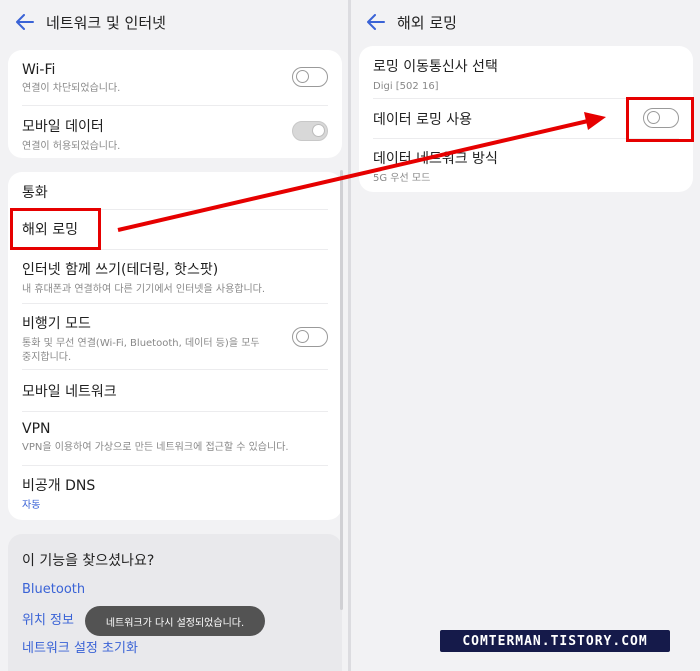 This screenshot has height=671, width=700. What do you see at coordinates (310, 77) in the screenshot?
I see `wifi-toggle` at bounding box center [310, 77].